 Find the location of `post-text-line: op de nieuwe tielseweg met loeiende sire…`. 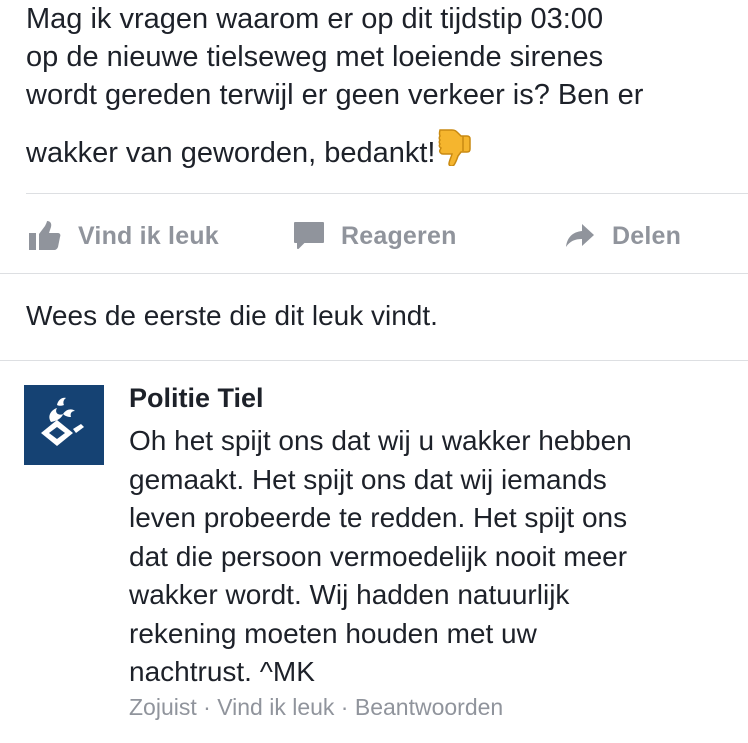

post-text-line: op de nieuwe tielseweg met loeiende sire… is located at coordinates (315, 57).